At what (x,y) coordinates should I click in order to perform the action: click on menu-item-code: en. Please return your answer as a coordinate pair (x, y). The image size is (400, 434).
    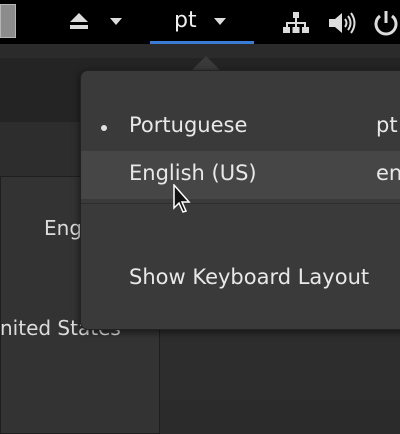
    Looking at the image, I should click on (388, 173).